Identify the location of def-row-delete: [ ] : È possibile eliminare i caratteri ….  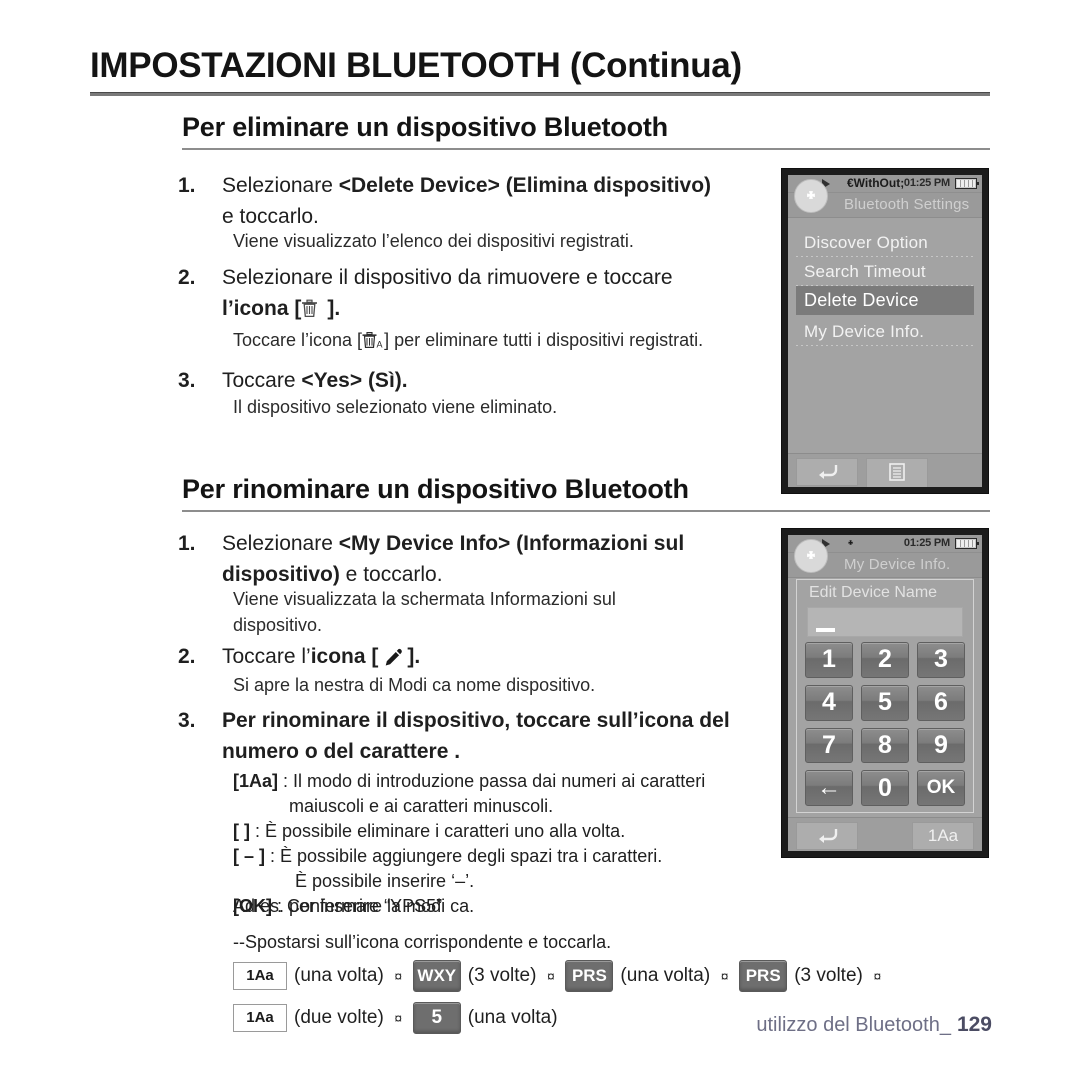
(513, 831).